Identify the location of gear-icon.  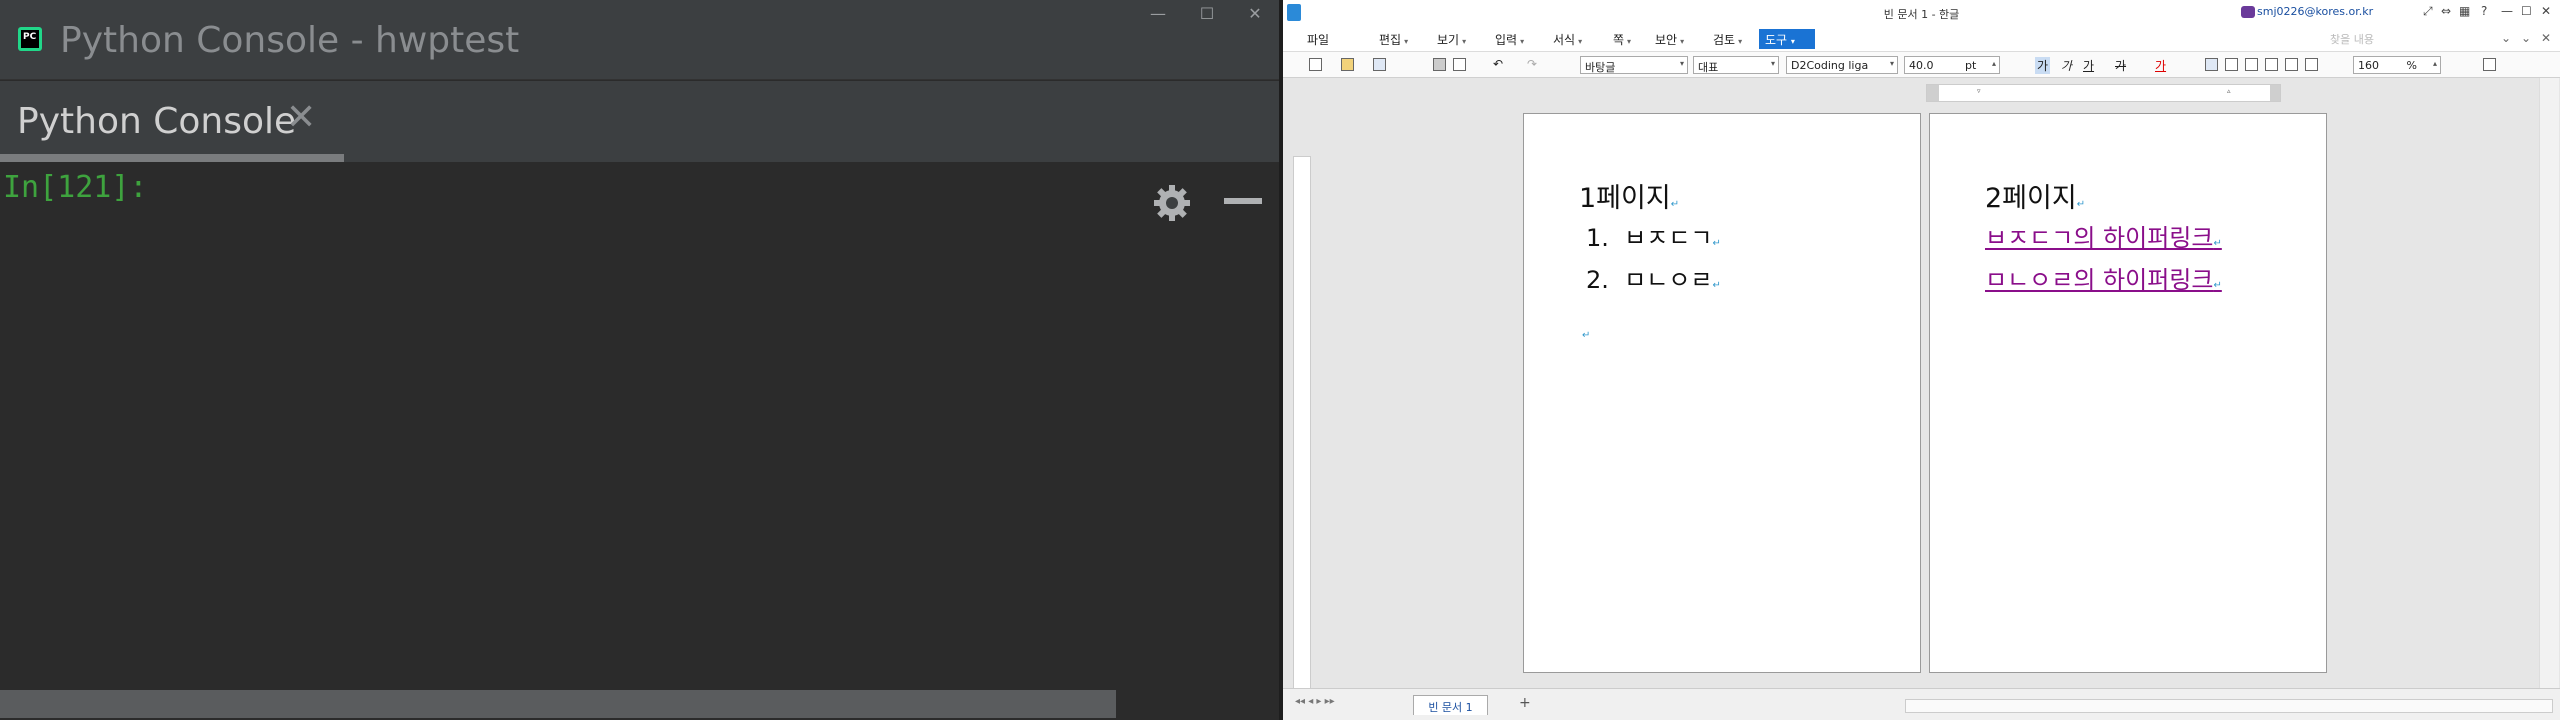
(1172, 203).